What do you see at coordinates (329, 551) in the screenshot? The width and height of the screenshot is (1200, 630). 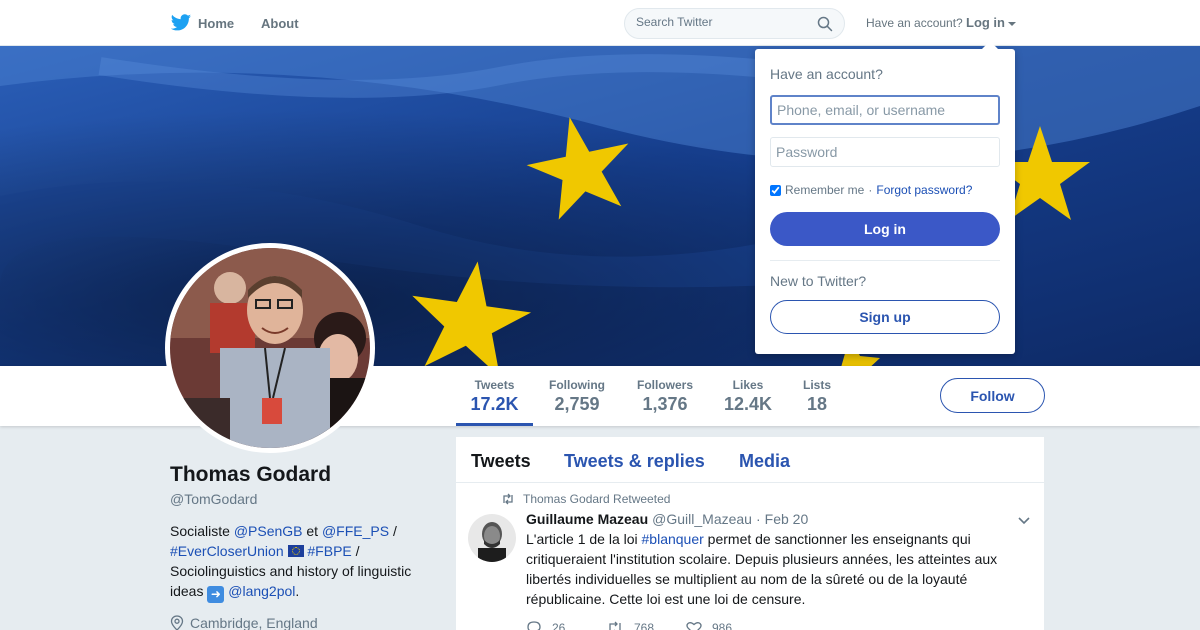 I see `bio-hashtag-fbpe: #FBPE` at bounding box center [329, 551].